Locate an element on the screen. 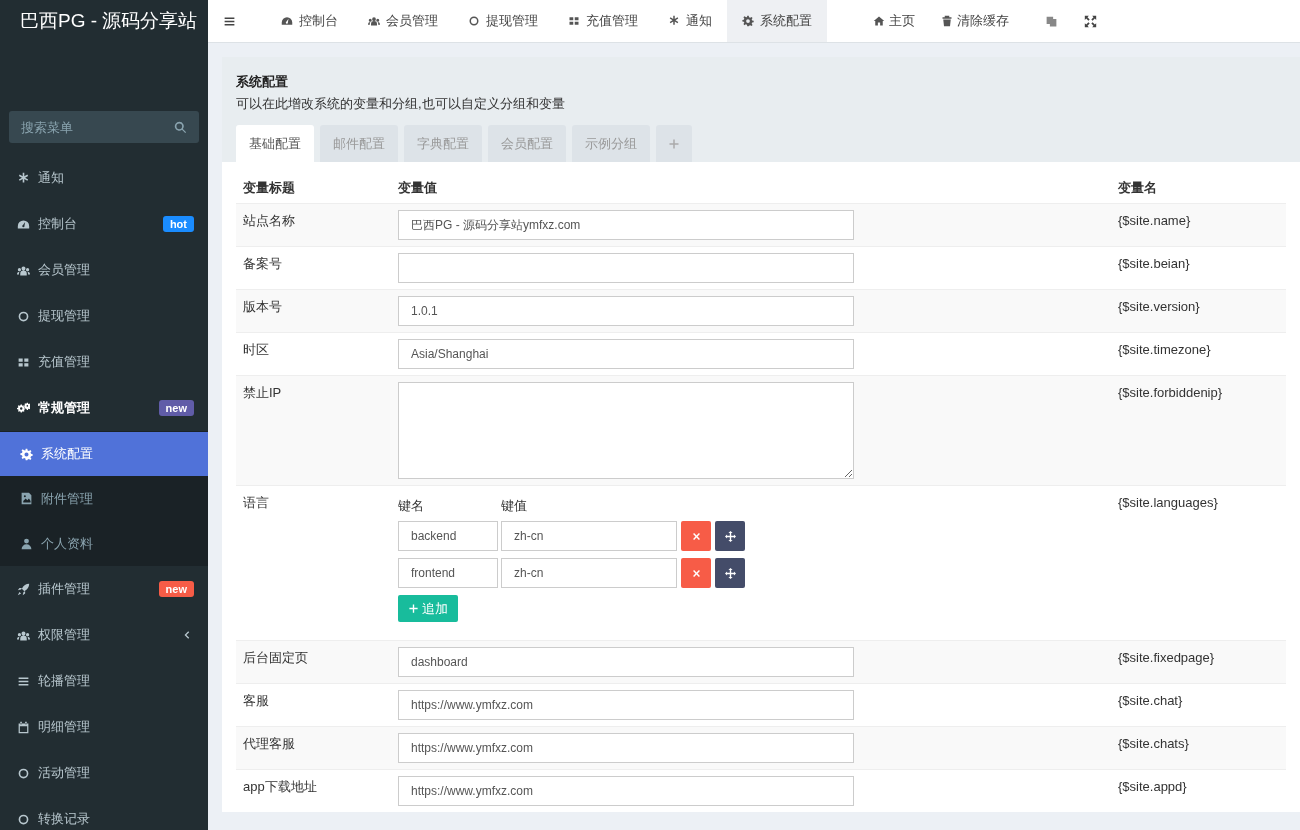 Image resolution: width=1300 pixels, height=830 pixels. variable-name: {$site.chat} is located at coordinates (1150, 700).